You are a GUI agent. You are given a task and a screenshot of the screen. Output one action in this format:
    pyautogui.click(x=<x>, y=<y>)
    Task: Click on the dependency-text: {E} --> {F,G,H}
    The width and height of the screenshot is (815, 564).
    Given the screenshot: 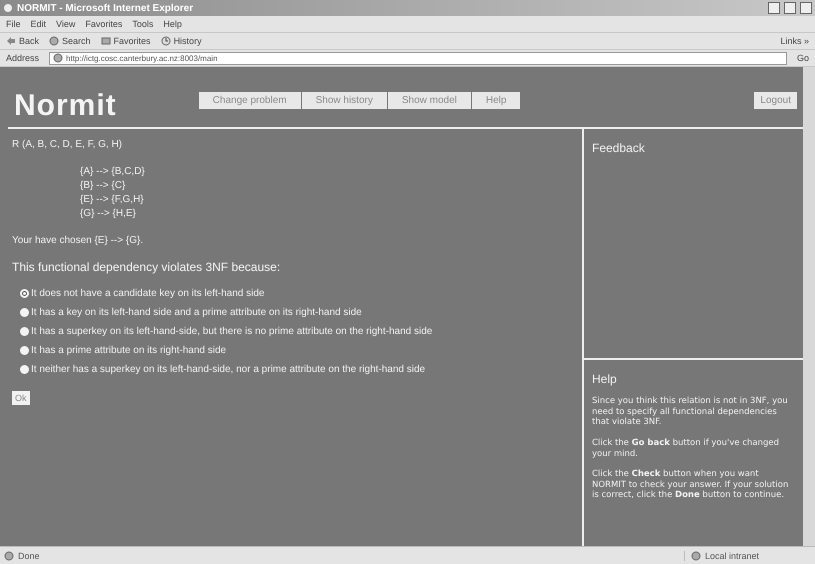 What is the action you would take?
    pyautogui.click(x=112, y=199)
    